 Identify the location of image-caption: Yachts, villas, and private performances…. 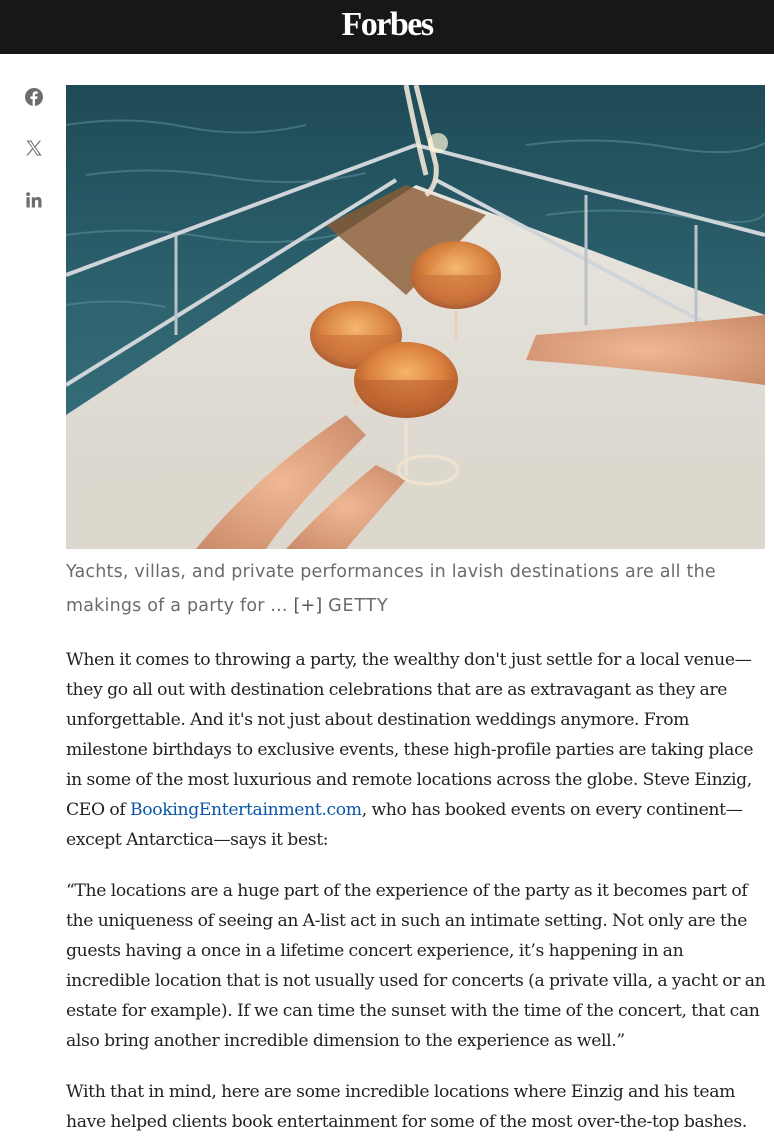
(411, 589).